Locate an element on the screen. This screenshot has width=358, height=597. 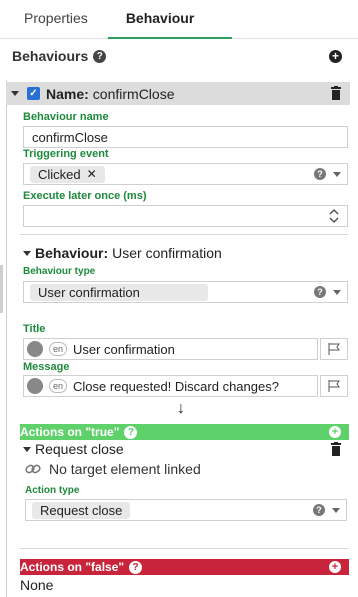
event-chip: Clicked ✕ is located at coordinates (67, 174).